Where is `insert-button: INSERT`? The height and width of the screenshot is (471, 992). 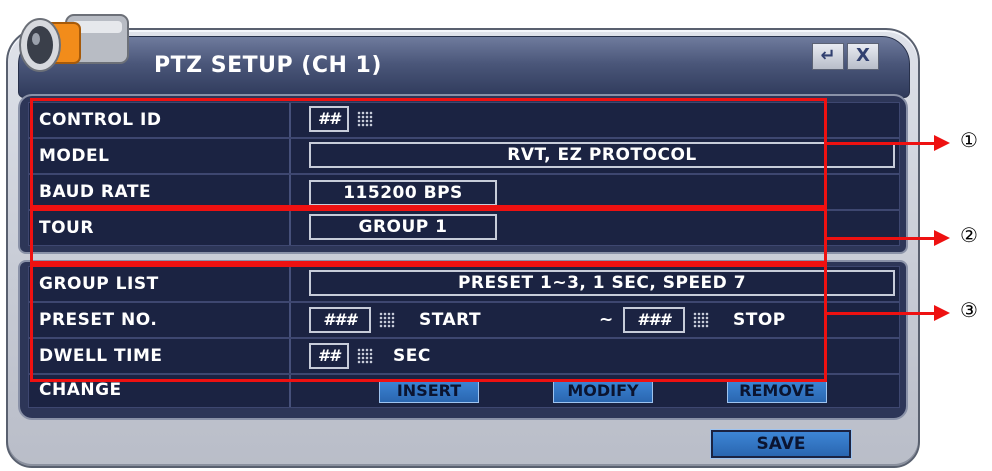
insert-button: INSERT is located at coordinates (429, 391).